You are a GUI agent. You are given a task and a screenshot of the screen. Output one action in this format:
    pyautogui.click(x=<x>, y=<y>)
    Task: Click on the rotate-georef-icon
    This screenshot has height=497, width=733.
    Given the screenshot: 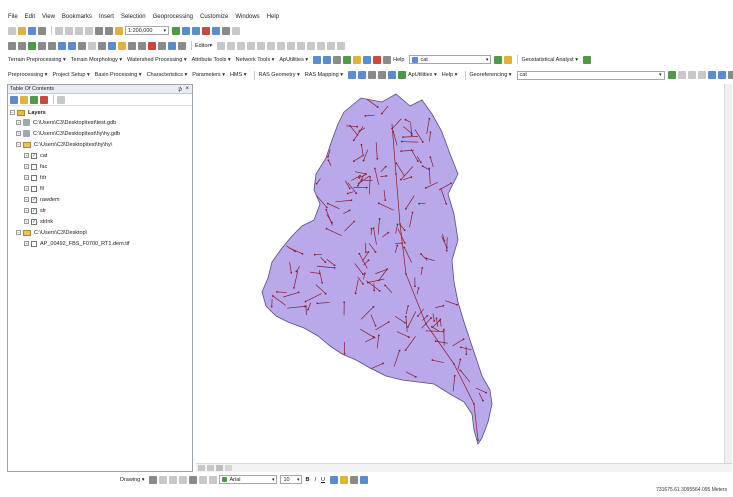 What is the action you would take?
    pyautogui.click(x=681, y=75)
    